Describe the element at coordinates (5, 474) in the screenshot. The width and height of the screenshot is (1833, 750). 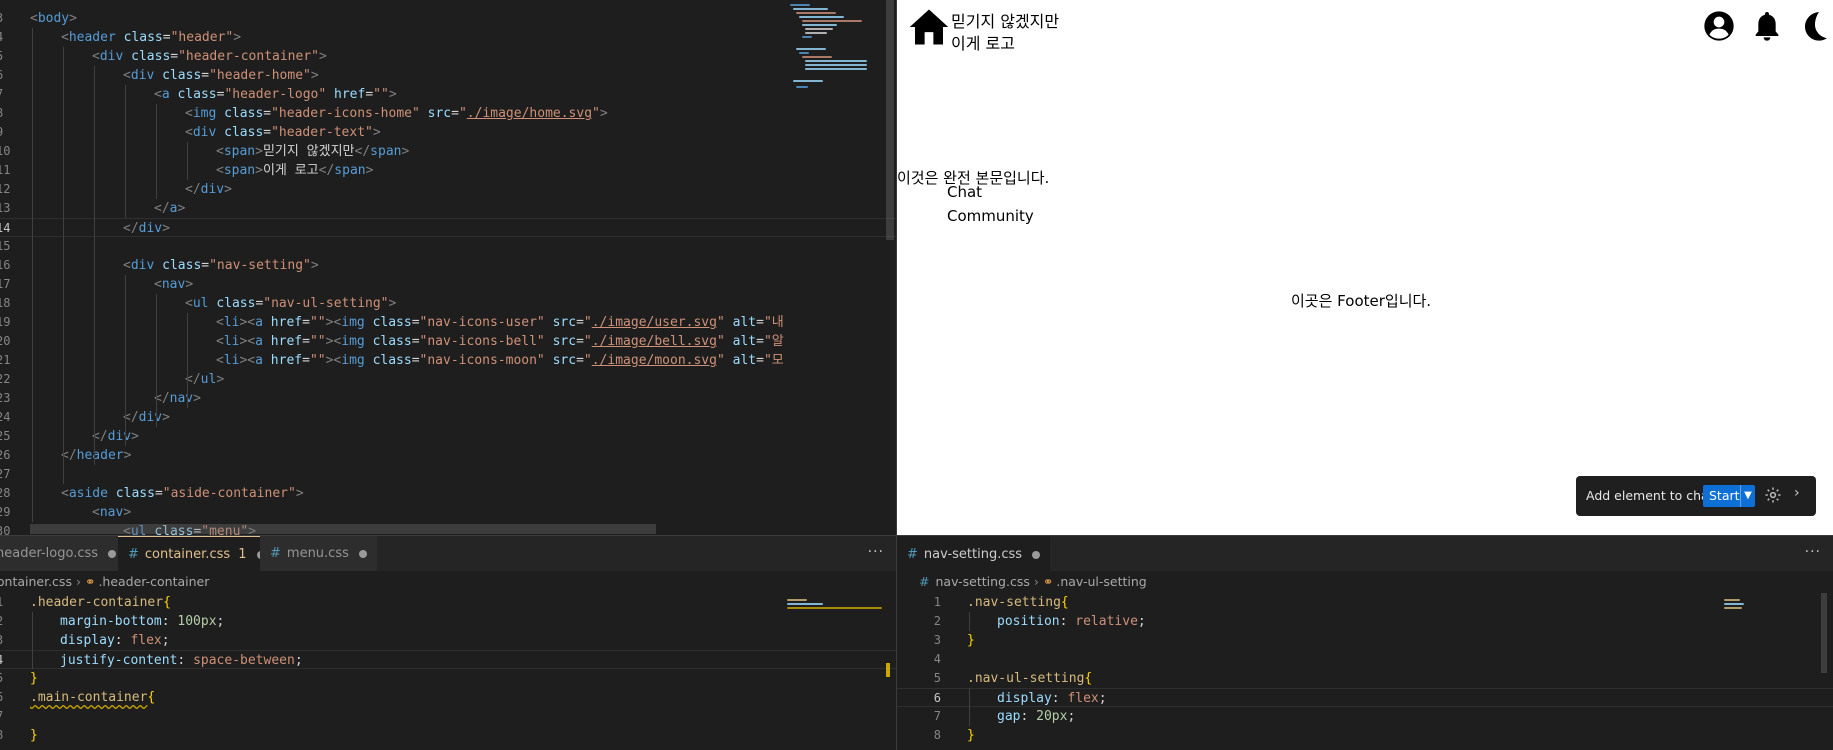
I see `line-number: 27` at that location.